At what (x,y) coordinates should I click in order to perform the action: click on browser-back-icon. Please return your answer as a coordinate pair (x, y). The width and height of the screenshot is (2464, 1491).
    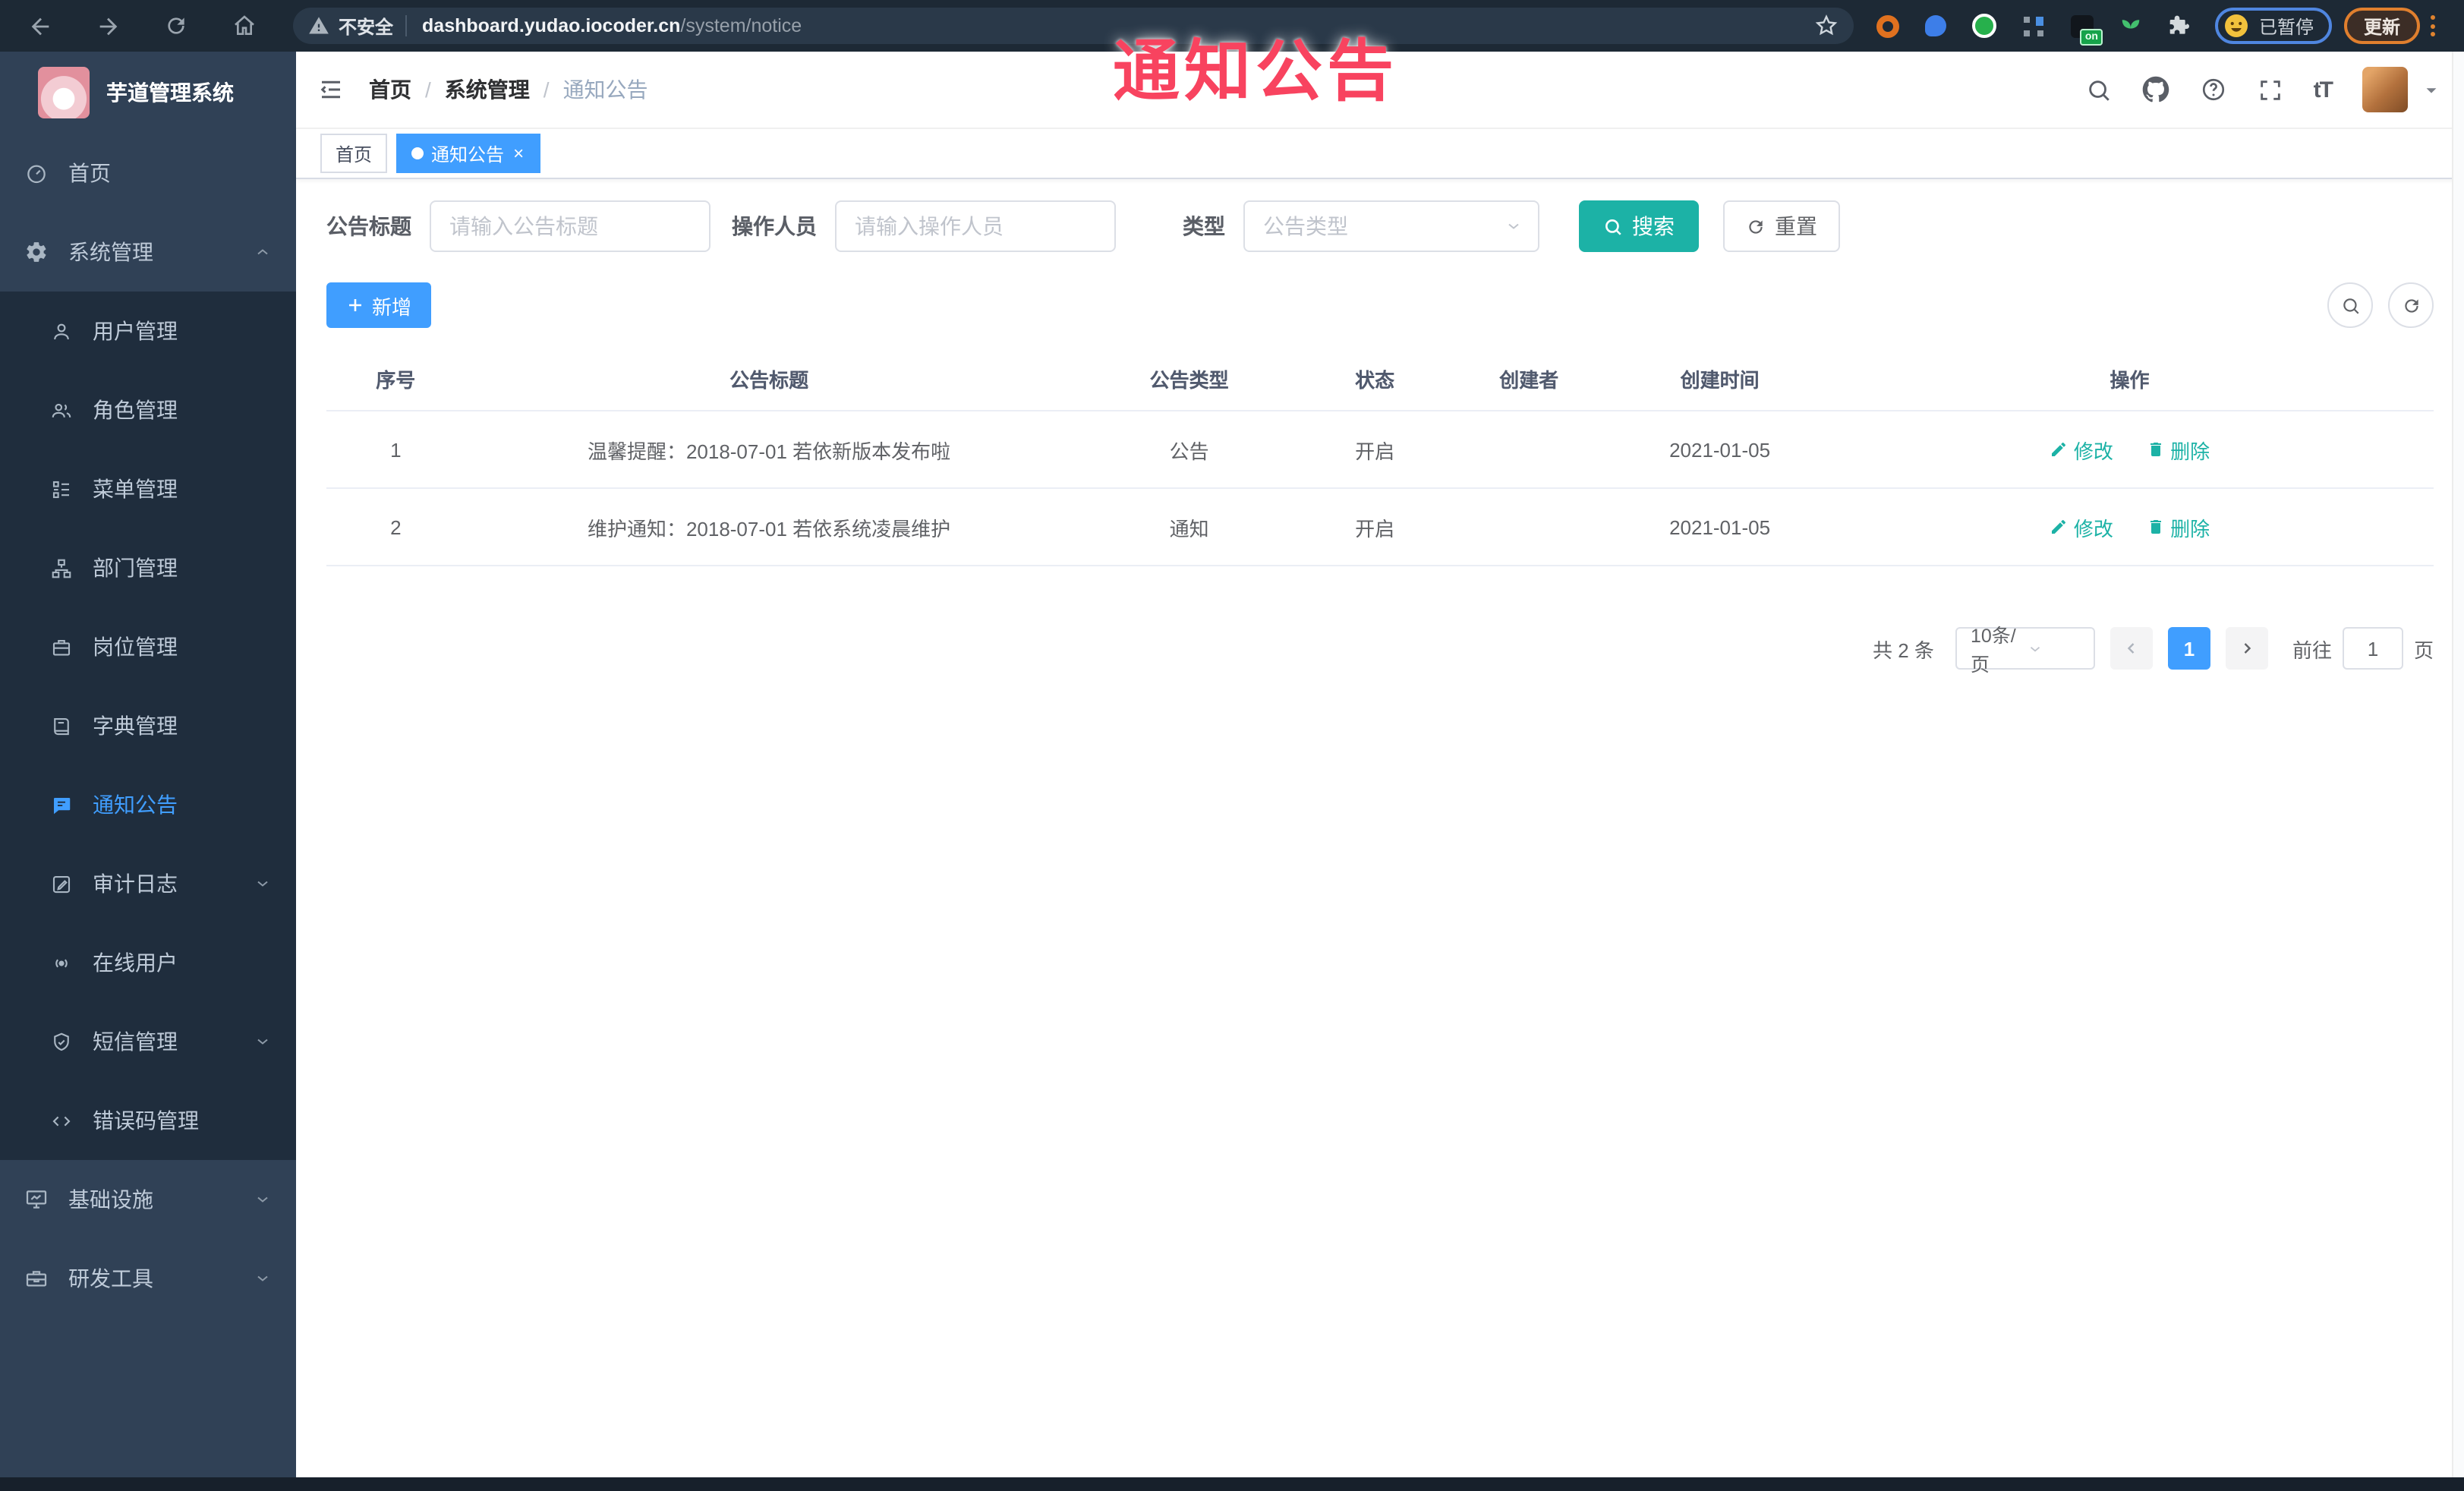
    Looking at the image, I should click on (40, 26).